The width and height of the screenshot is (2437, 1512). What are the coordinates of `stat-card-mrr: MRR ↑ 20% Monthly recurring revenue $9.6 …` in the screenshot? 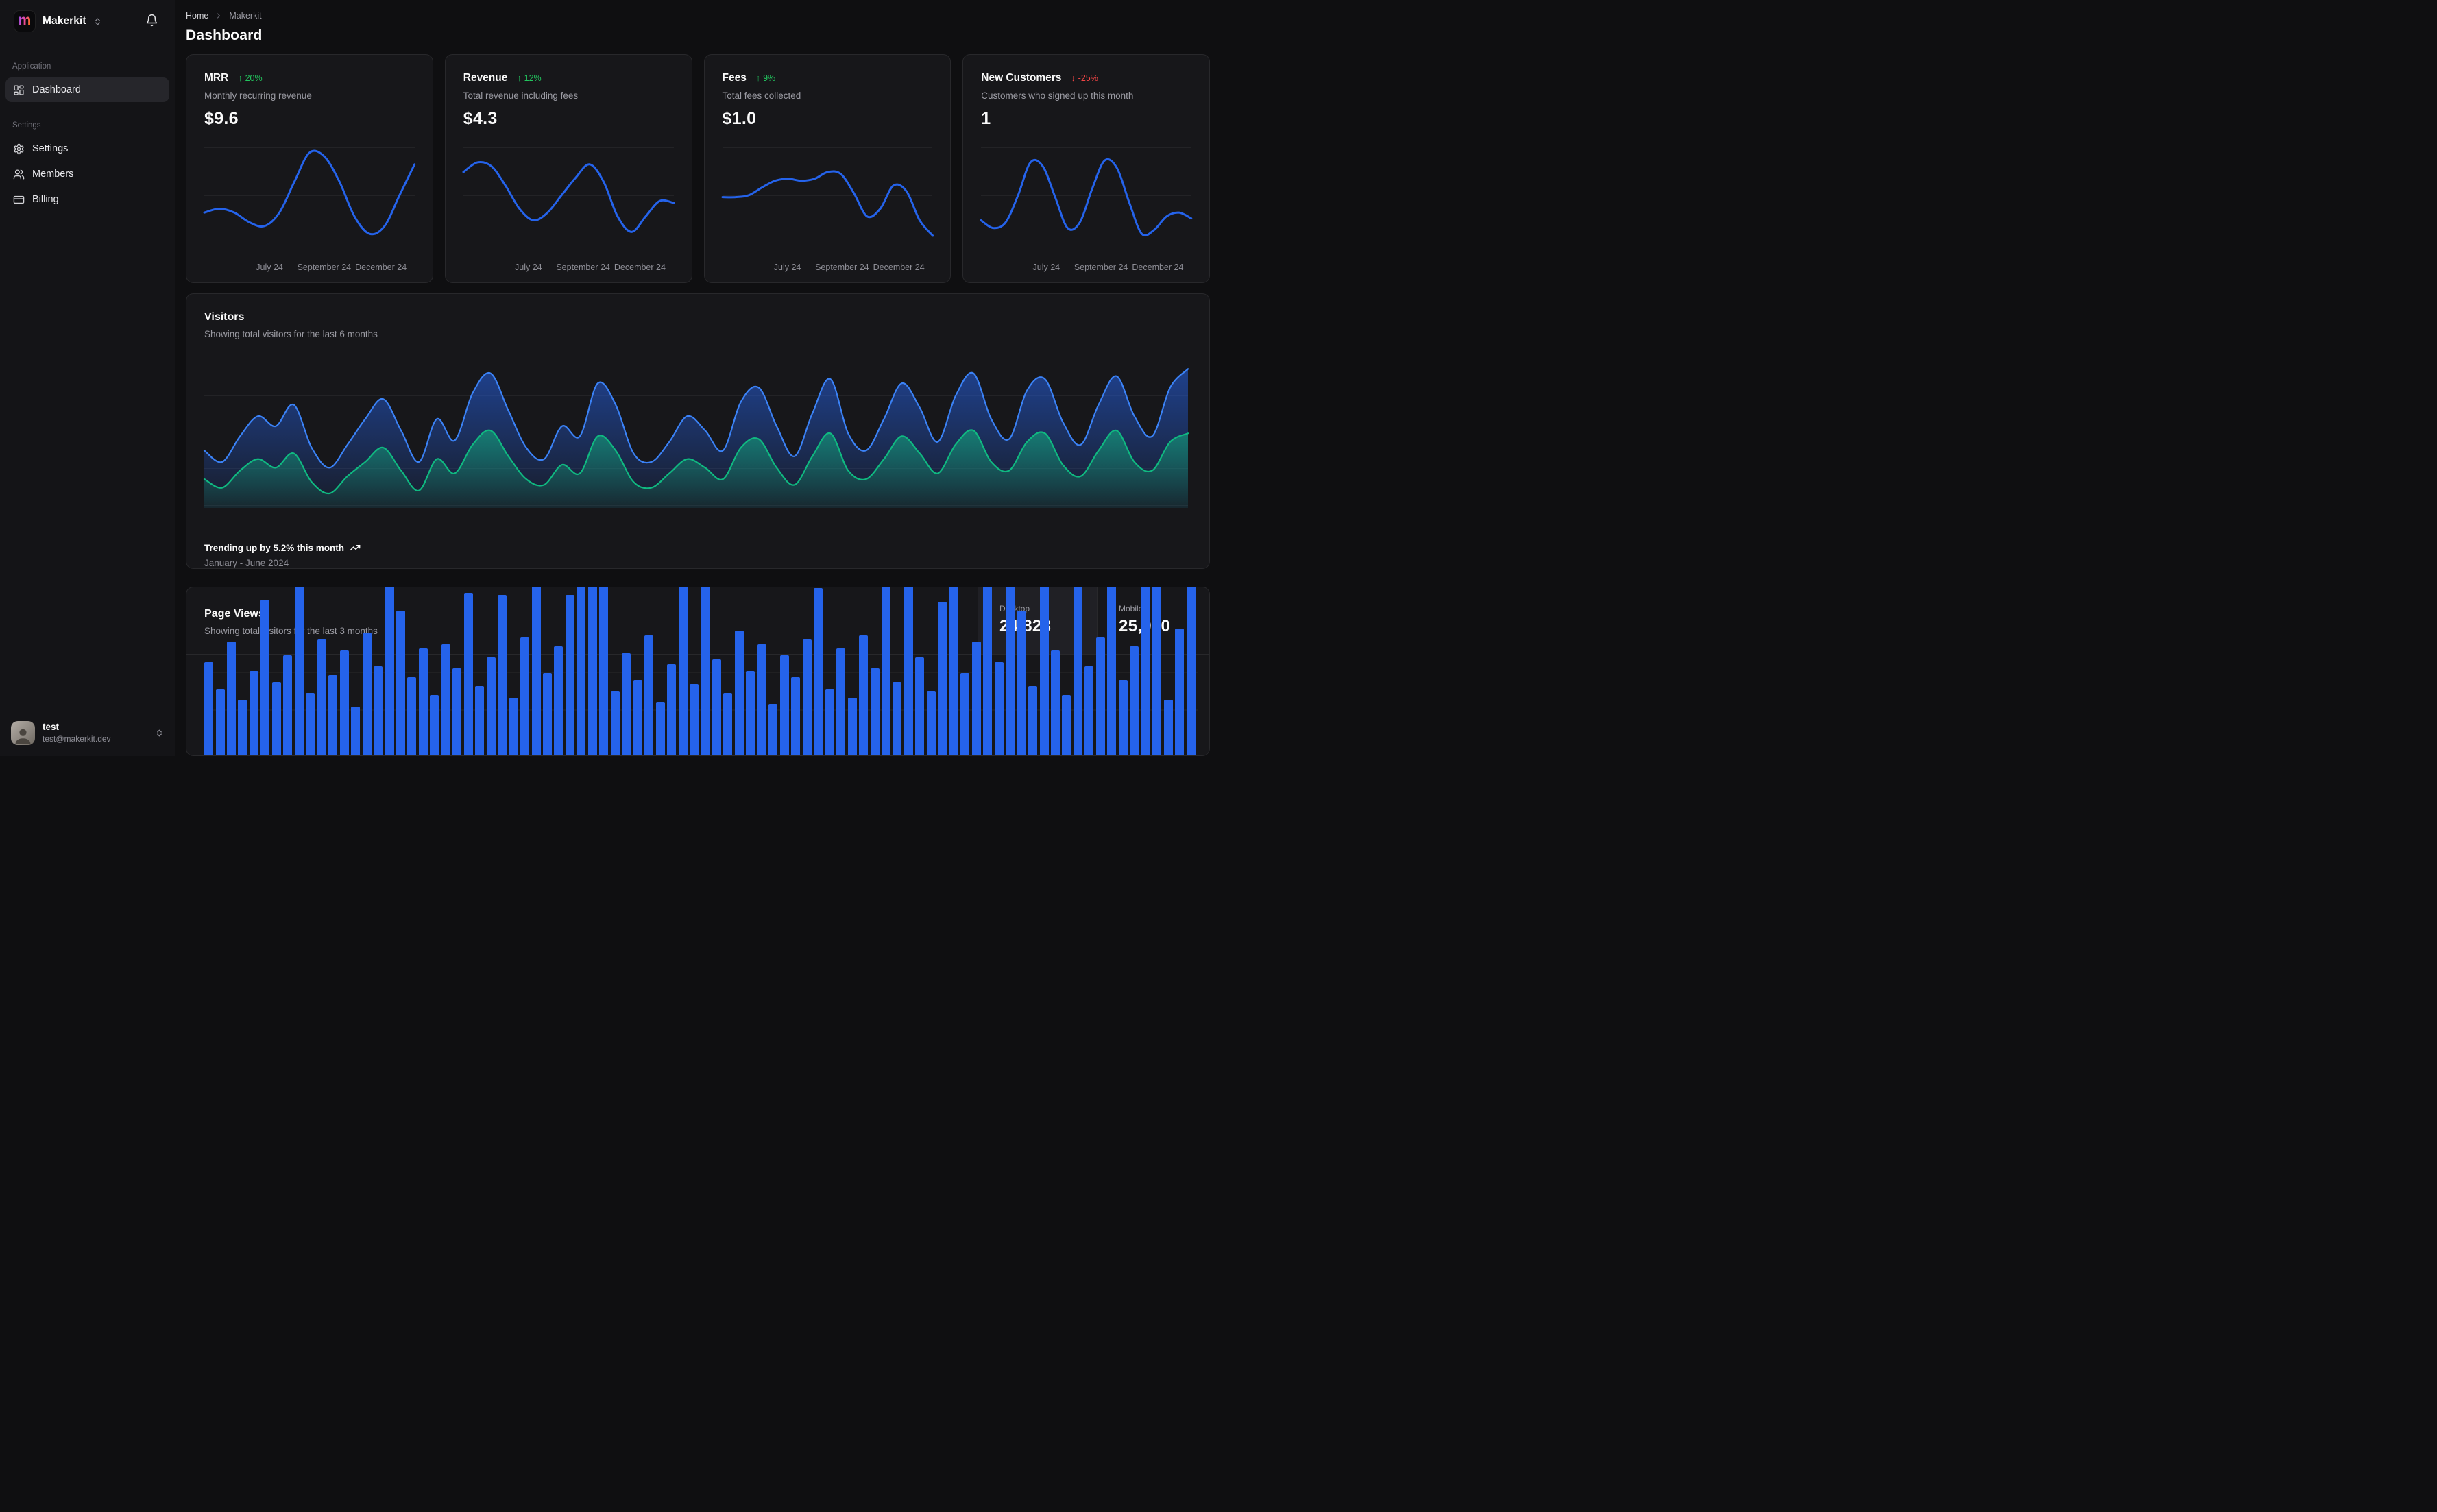 It's located at (309, 169).